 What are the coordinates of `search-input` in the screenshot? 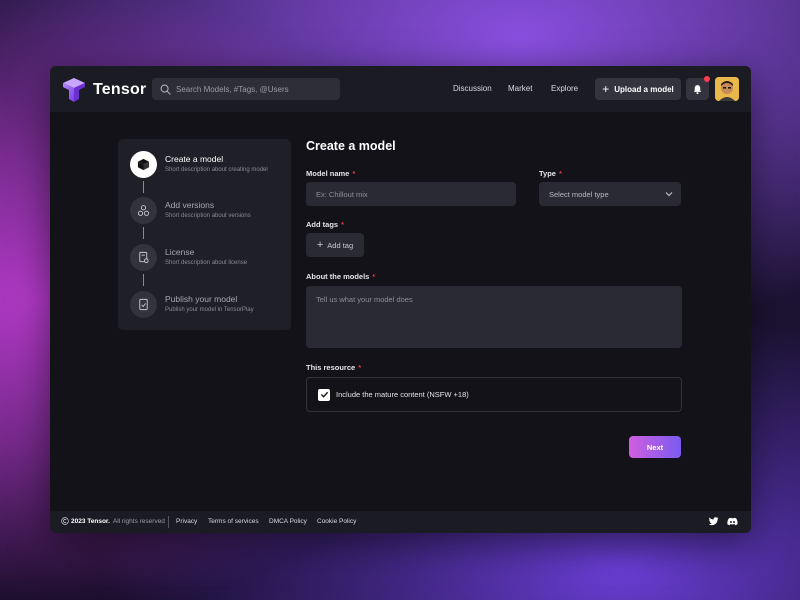 It's located at (256, 89).